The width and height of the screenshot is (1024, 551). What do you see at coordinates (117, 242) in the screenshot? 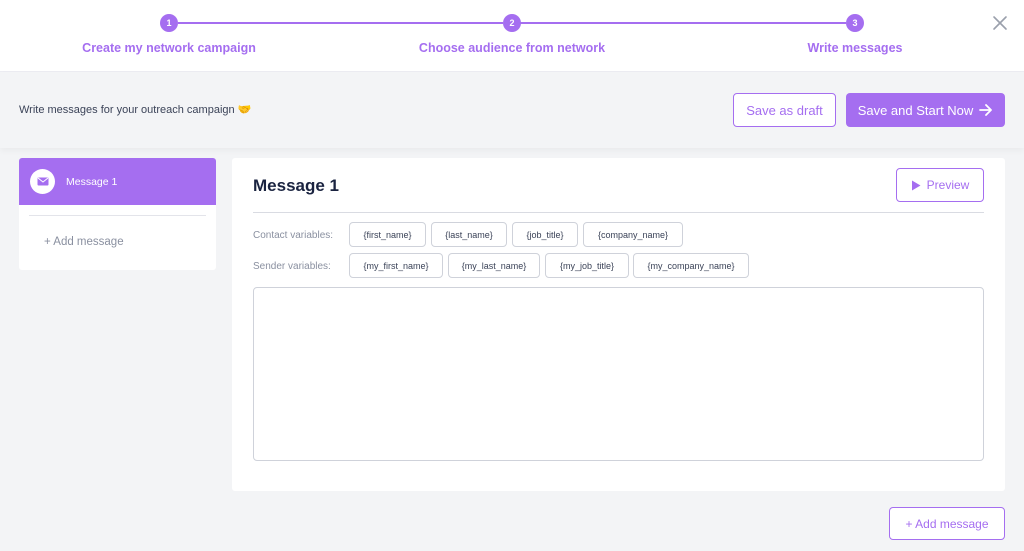
I see `sidebar-add-message-link: + Add message` at bounding box center [117, 242].